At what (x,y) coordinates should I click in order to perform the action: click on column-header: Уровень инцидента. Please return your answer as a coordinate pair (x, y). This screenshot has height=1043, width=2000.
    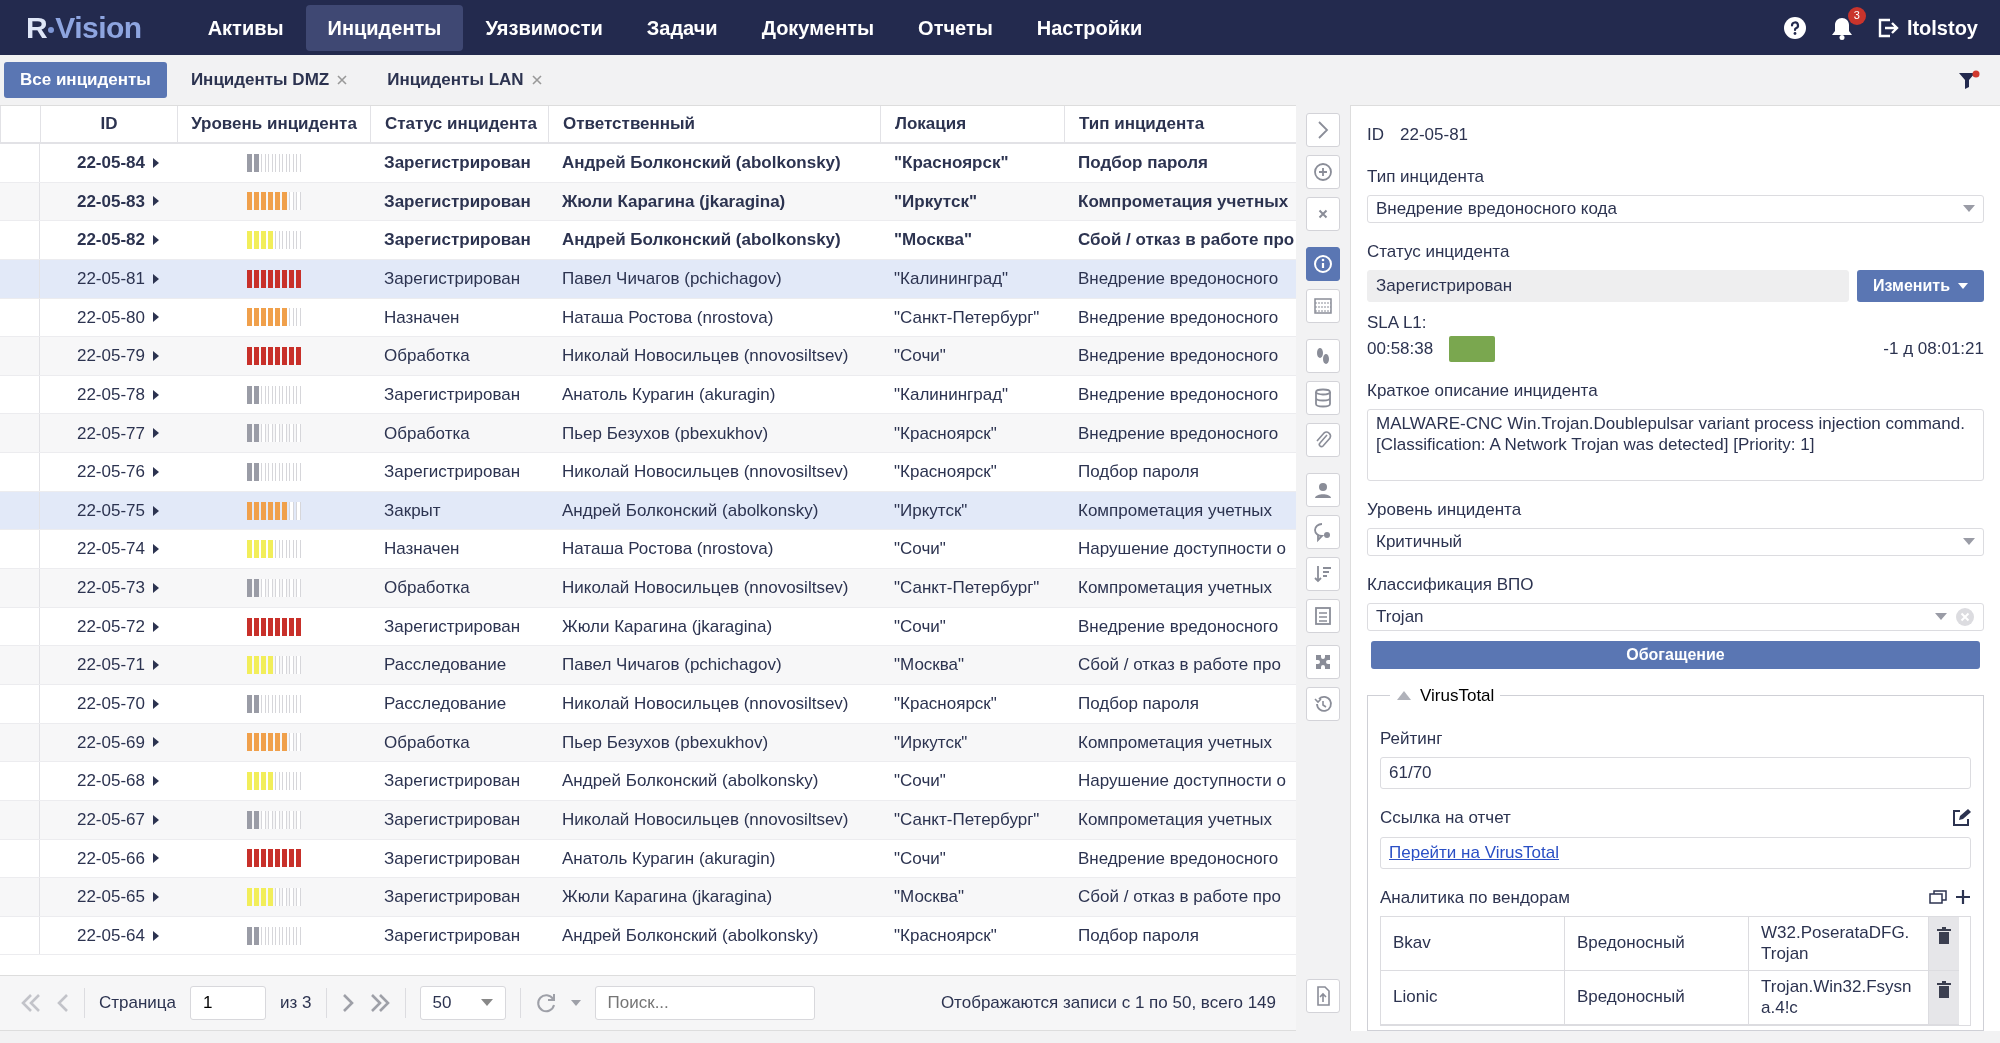
    Looking at the image, I should click on (273, 124).